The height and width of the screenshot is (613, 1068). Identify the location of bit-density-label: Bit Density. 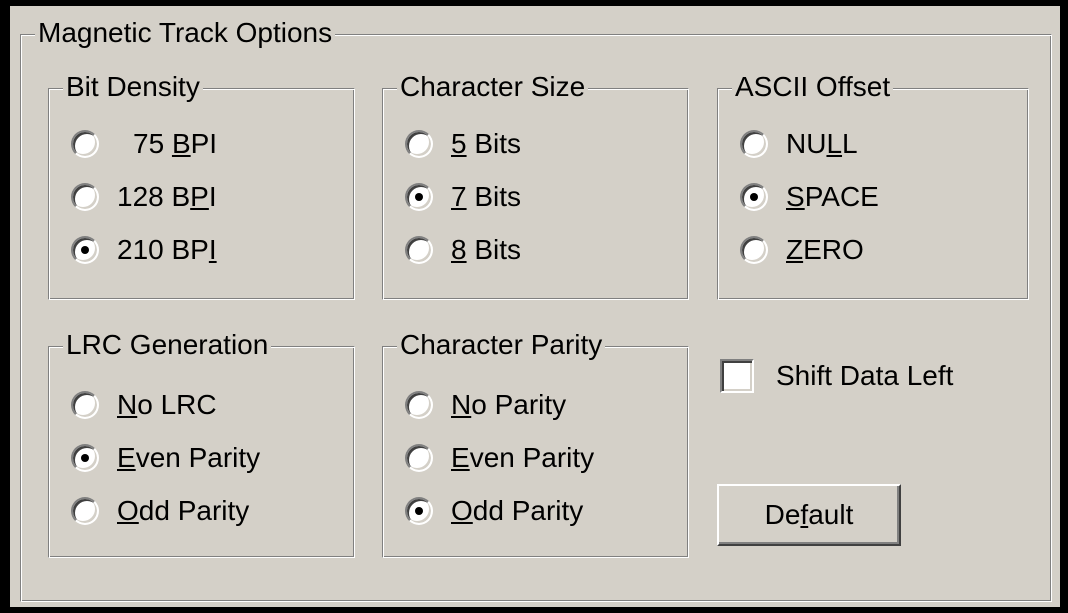
(133, 87).